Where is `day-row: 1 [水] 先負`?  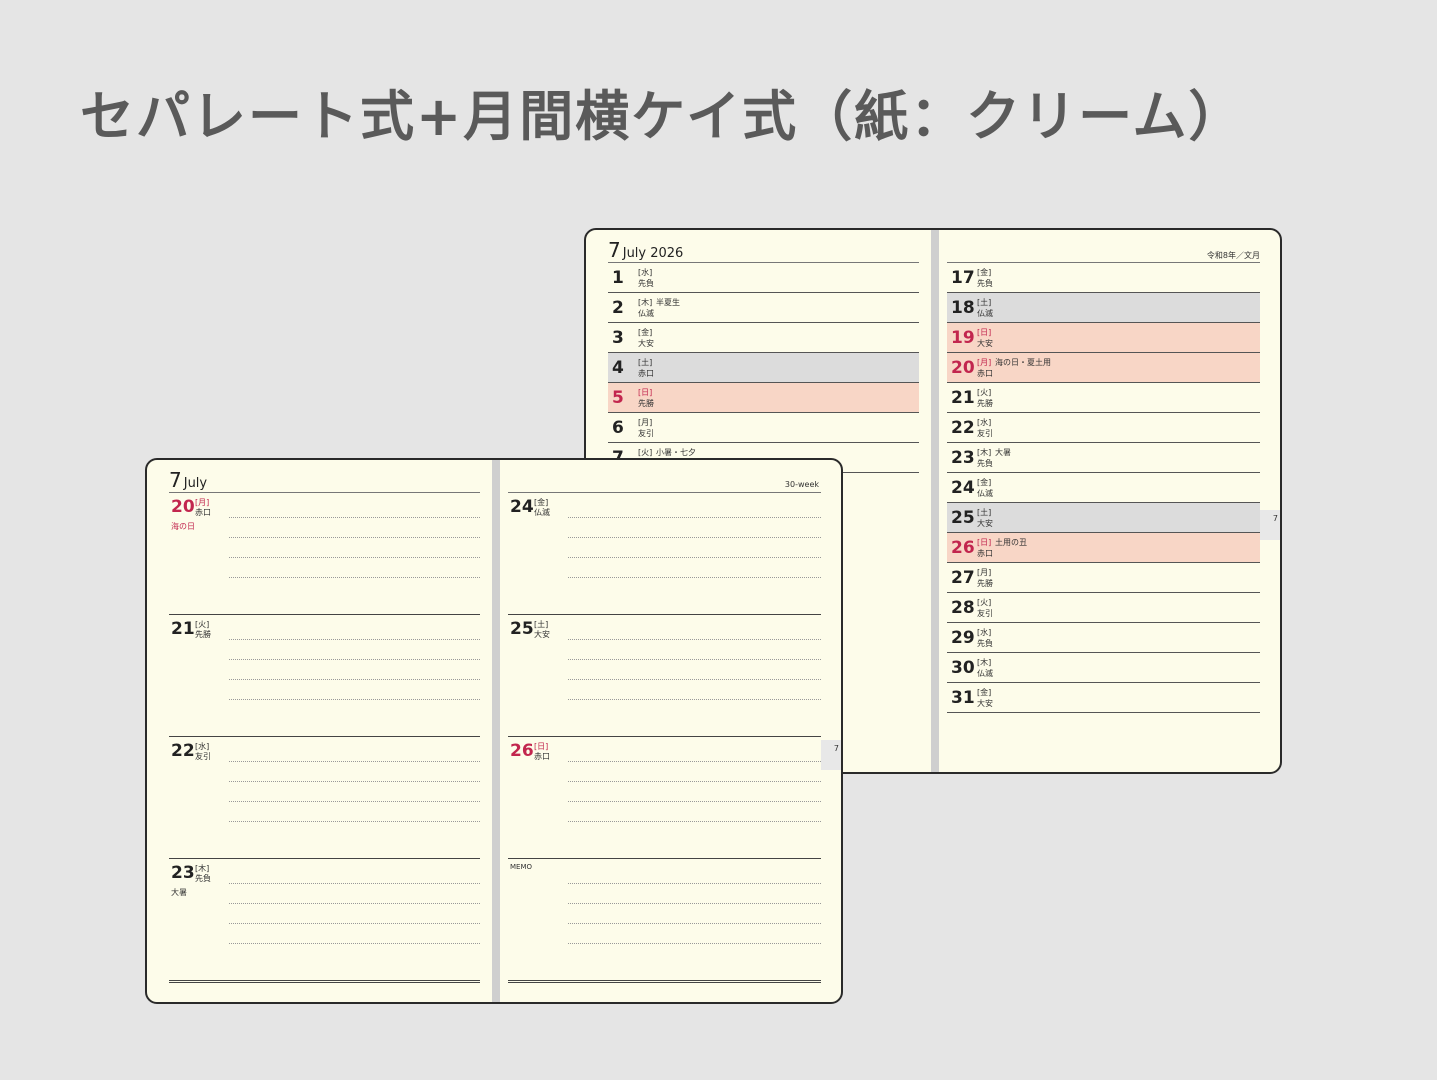
day-row: 1 [水] 先負 is located at coordinates (763, 278).